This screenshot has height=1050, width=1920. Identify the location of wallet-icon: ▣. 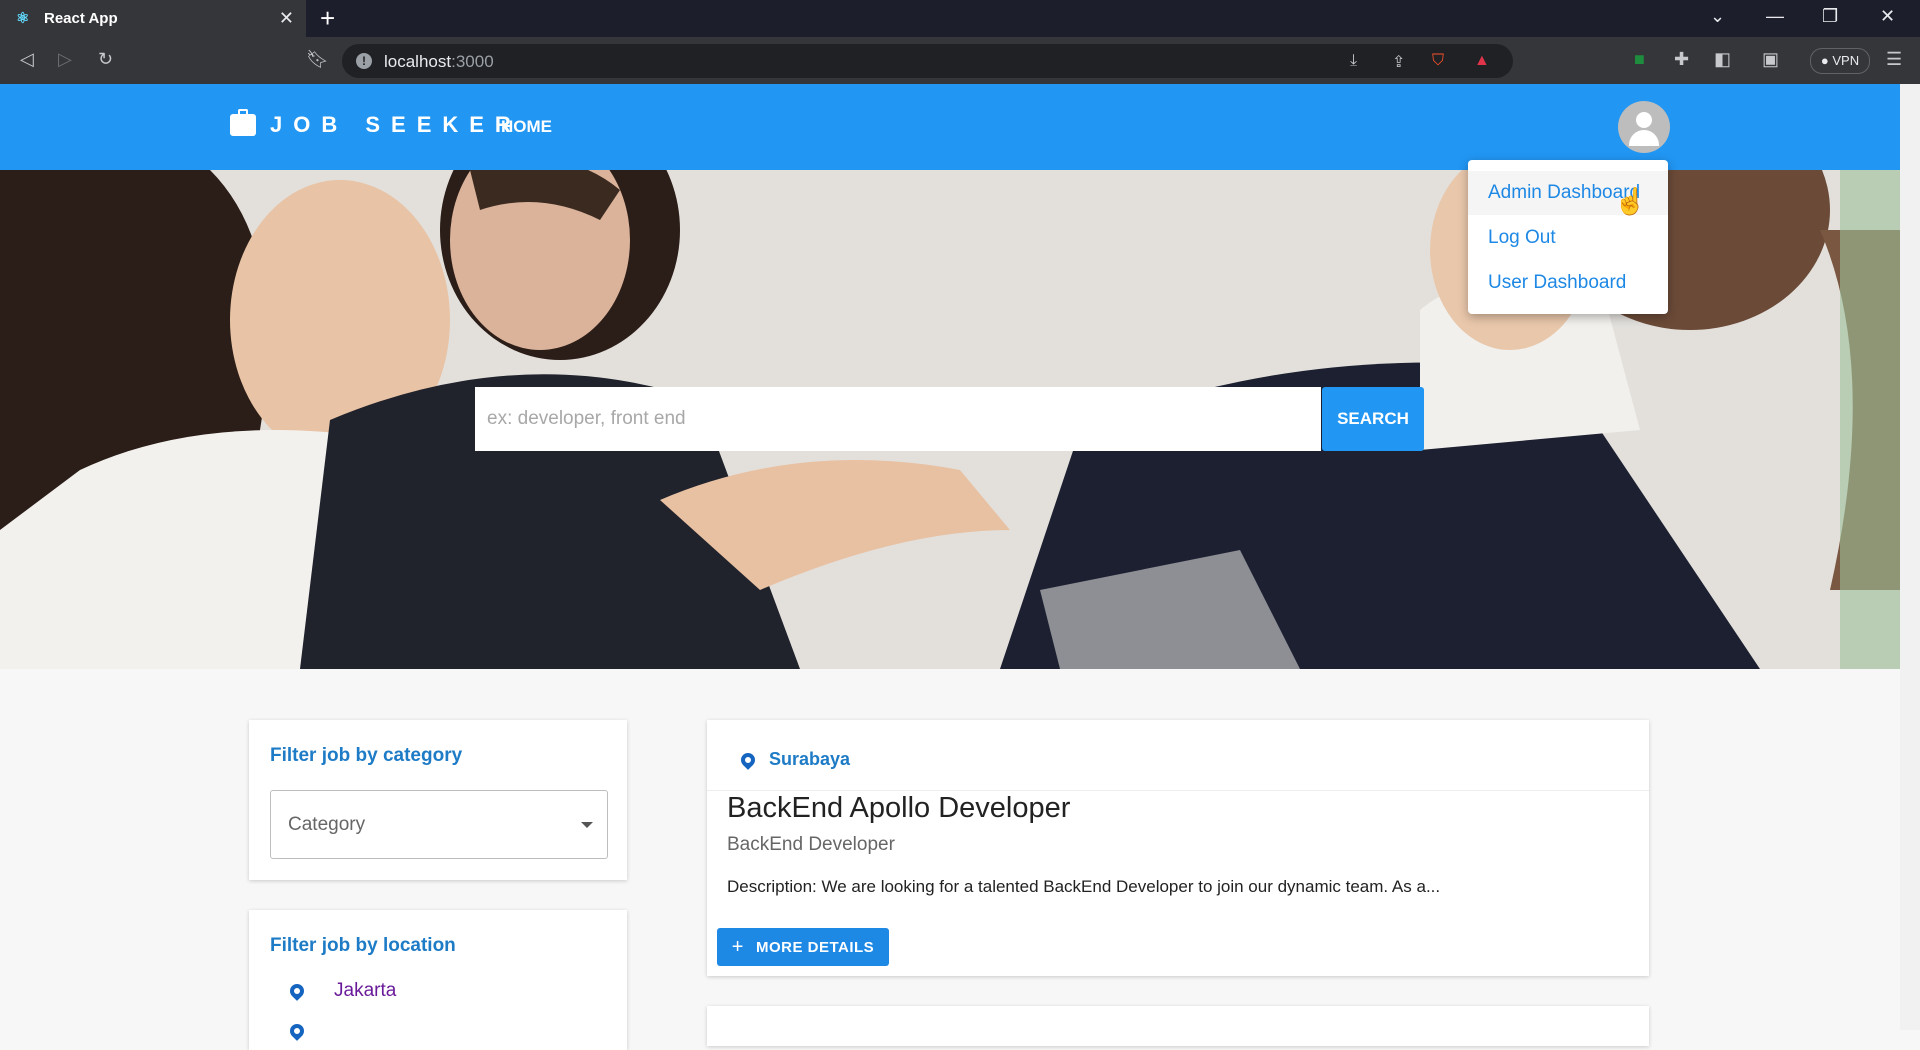
(1770, 59).